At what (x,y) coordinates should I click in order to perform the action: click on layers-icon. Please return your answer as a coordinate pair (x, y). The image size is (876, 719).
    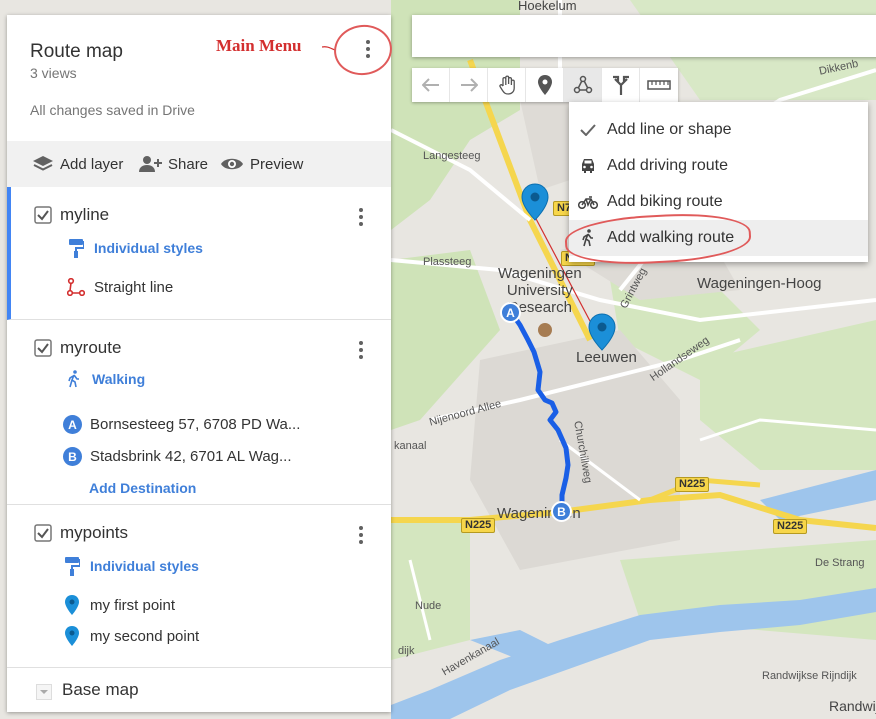
    Looking at the image, I should click on (43, 163).